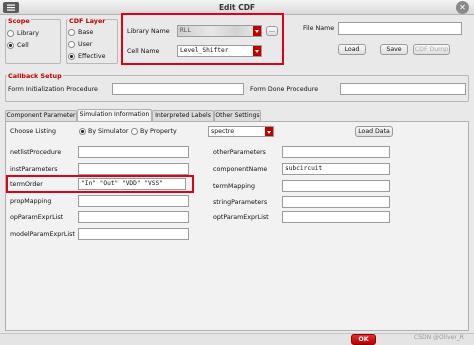 The width and height of the screenshot is (474, 345). I want to click on cell-name-value: Level_Shifter, so click(204, 50).